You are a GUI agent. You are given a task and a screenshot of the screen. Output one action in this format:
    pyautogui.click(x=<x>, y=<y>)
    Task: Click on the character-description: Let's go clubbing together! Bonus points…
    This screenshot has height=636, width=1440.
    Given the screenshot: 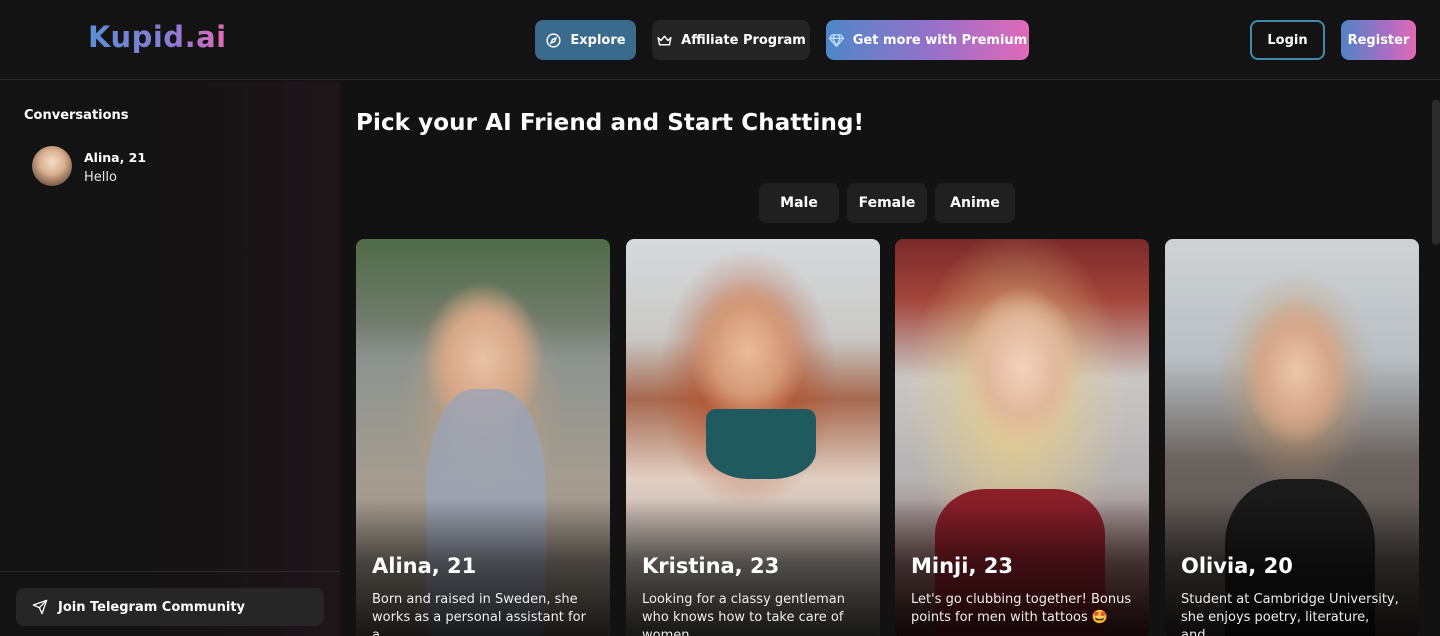 What is the action you would take?
    pyautogui.click(x=1021, y=608)
    